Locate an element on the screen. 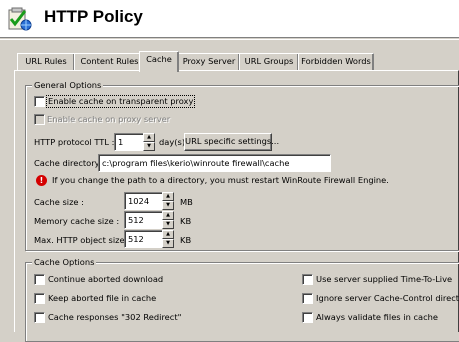  max-object-spinner: ▲ ▼ is located at coordinates (168, 239).